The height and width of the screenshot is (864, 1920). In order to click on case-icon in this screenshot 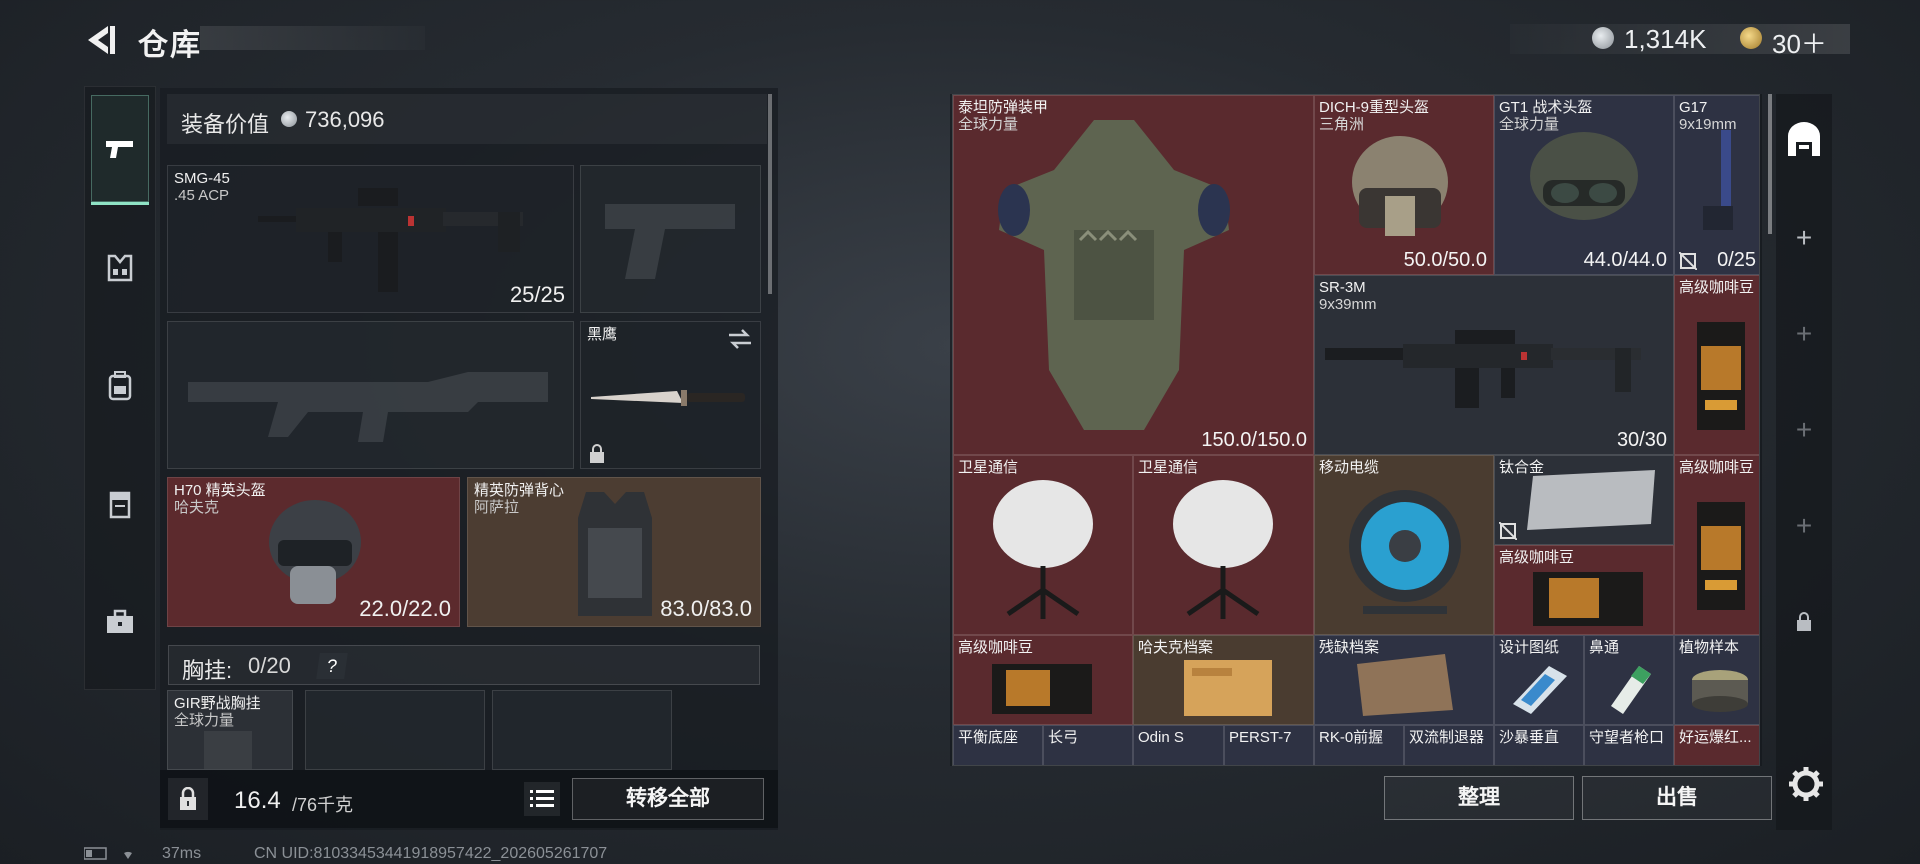, I will do `click(120, 621)`.